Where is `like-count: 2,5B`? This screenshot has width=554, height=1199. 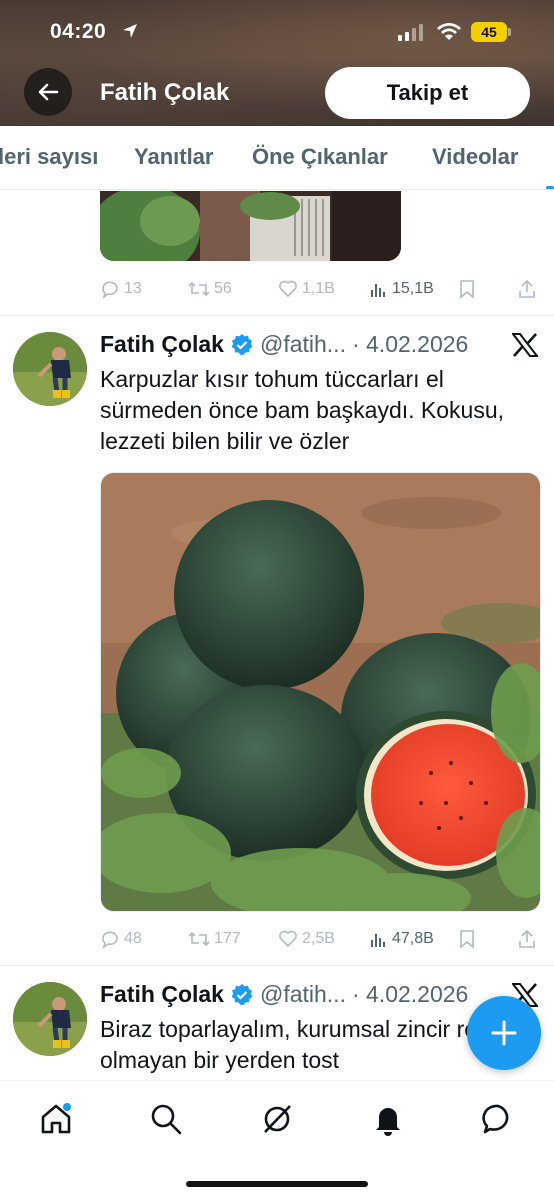
like-count: 2,5B is located at coordinates (318, 938).